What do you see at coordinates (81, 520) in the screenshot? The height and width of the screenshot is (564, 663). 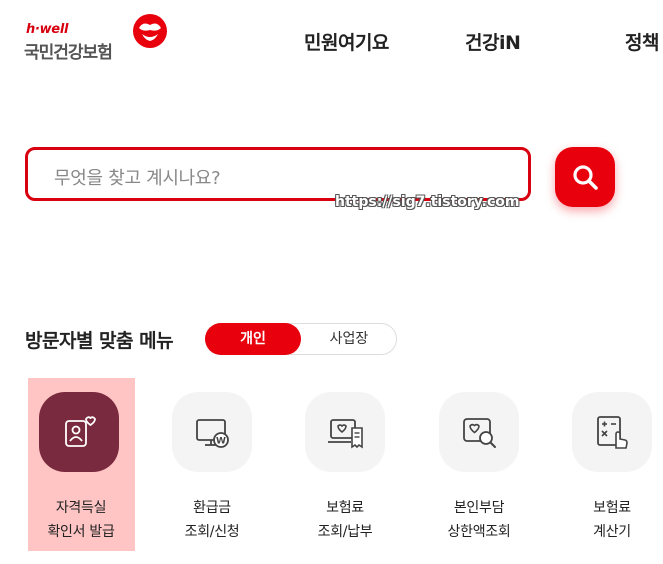 I see `menu-label: 자격득실 확인서 발급` at bounding box center [81, 520].